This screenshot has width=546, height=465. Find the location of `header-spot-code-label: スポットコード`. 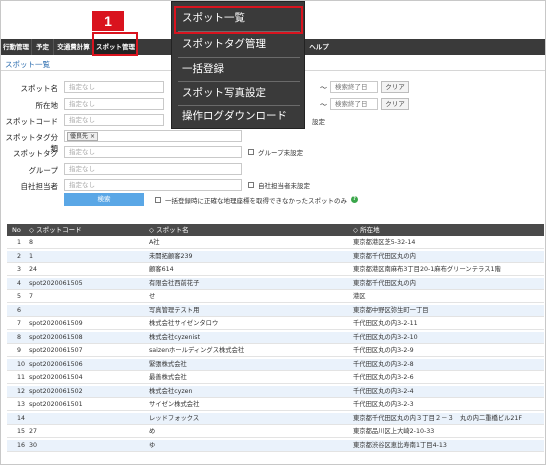

header-spot-code-label: スポットコード is located at coordinates (59, 230).